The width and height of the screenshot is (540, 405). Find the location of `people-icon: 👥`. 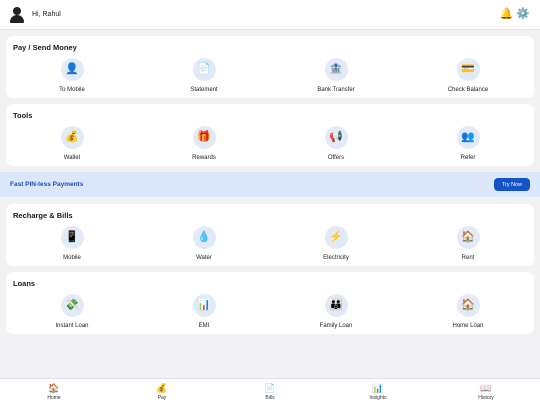

people-icon: 👥 is located at coordinates (468, 137).